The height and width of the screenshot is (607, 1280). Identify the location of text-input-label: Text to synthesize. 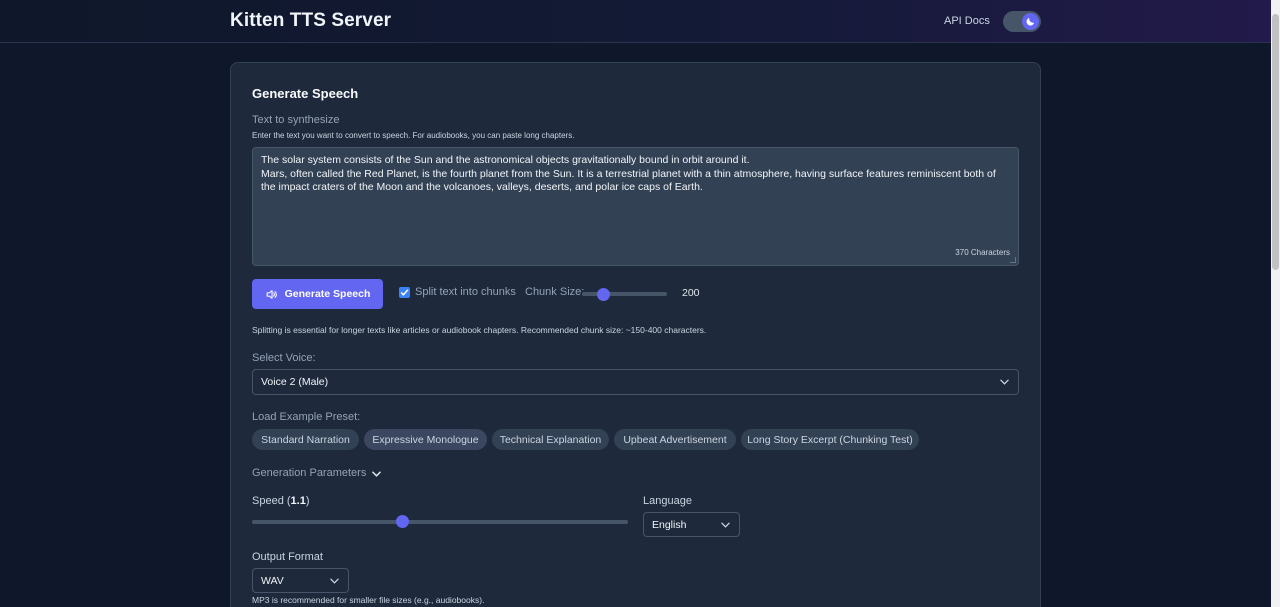
(296, 120).